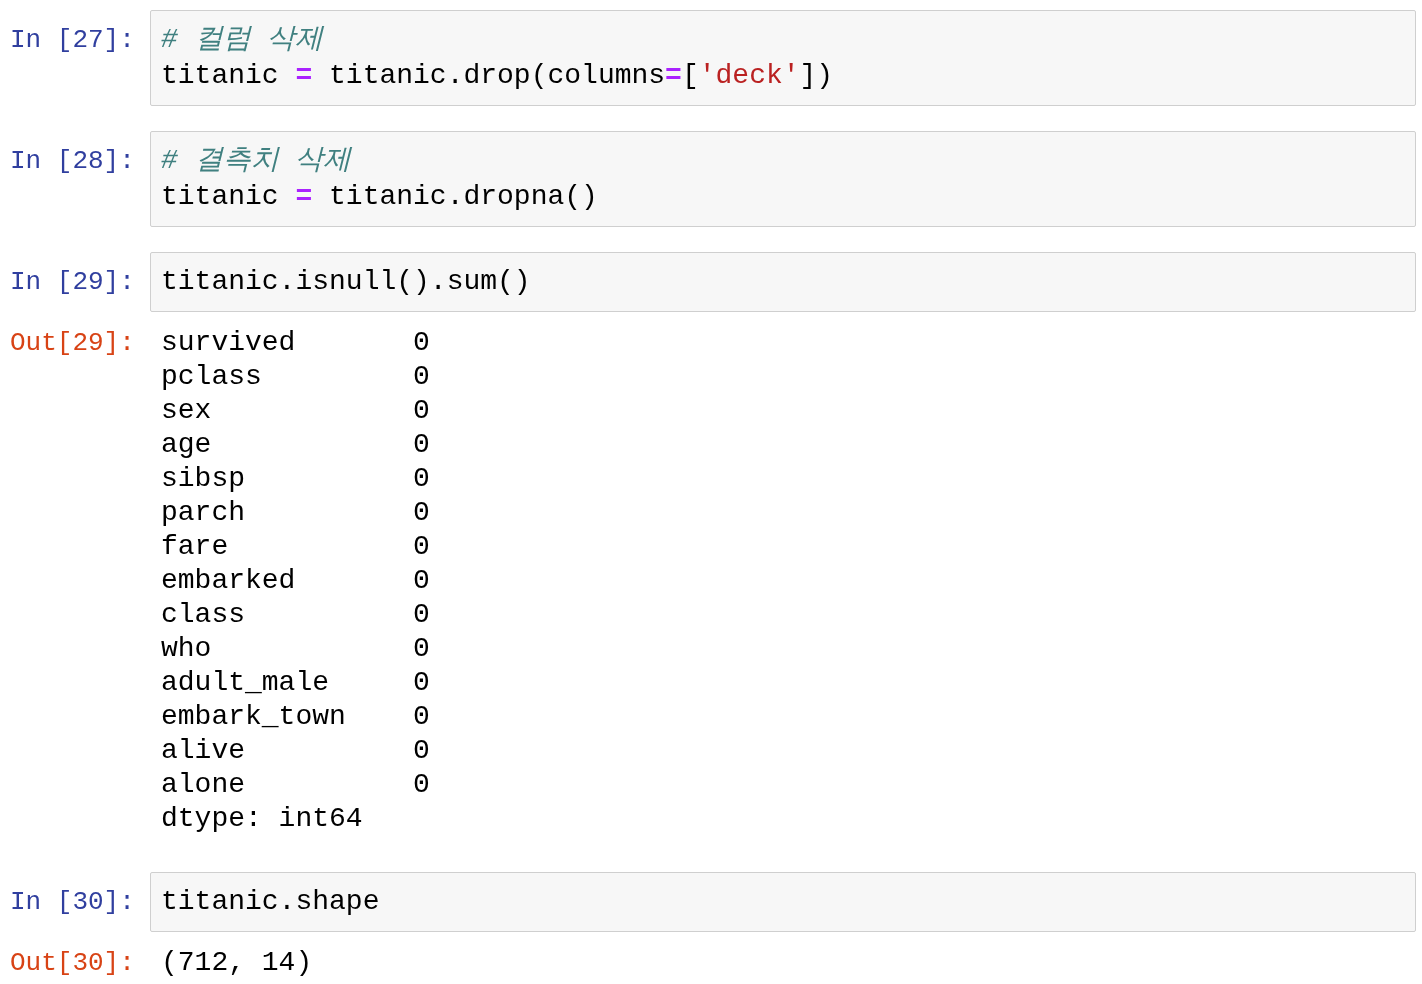 This screenshot has height=984, width=1422. Describe the element at coordinates (295, 343) in the screenshot. I see `output-line: survived 0` at that location.